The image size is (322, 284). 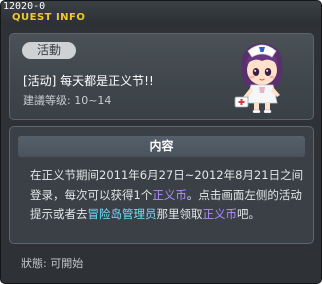 I want to click on description-text-4: 吧。, so click(x=248, y=214).